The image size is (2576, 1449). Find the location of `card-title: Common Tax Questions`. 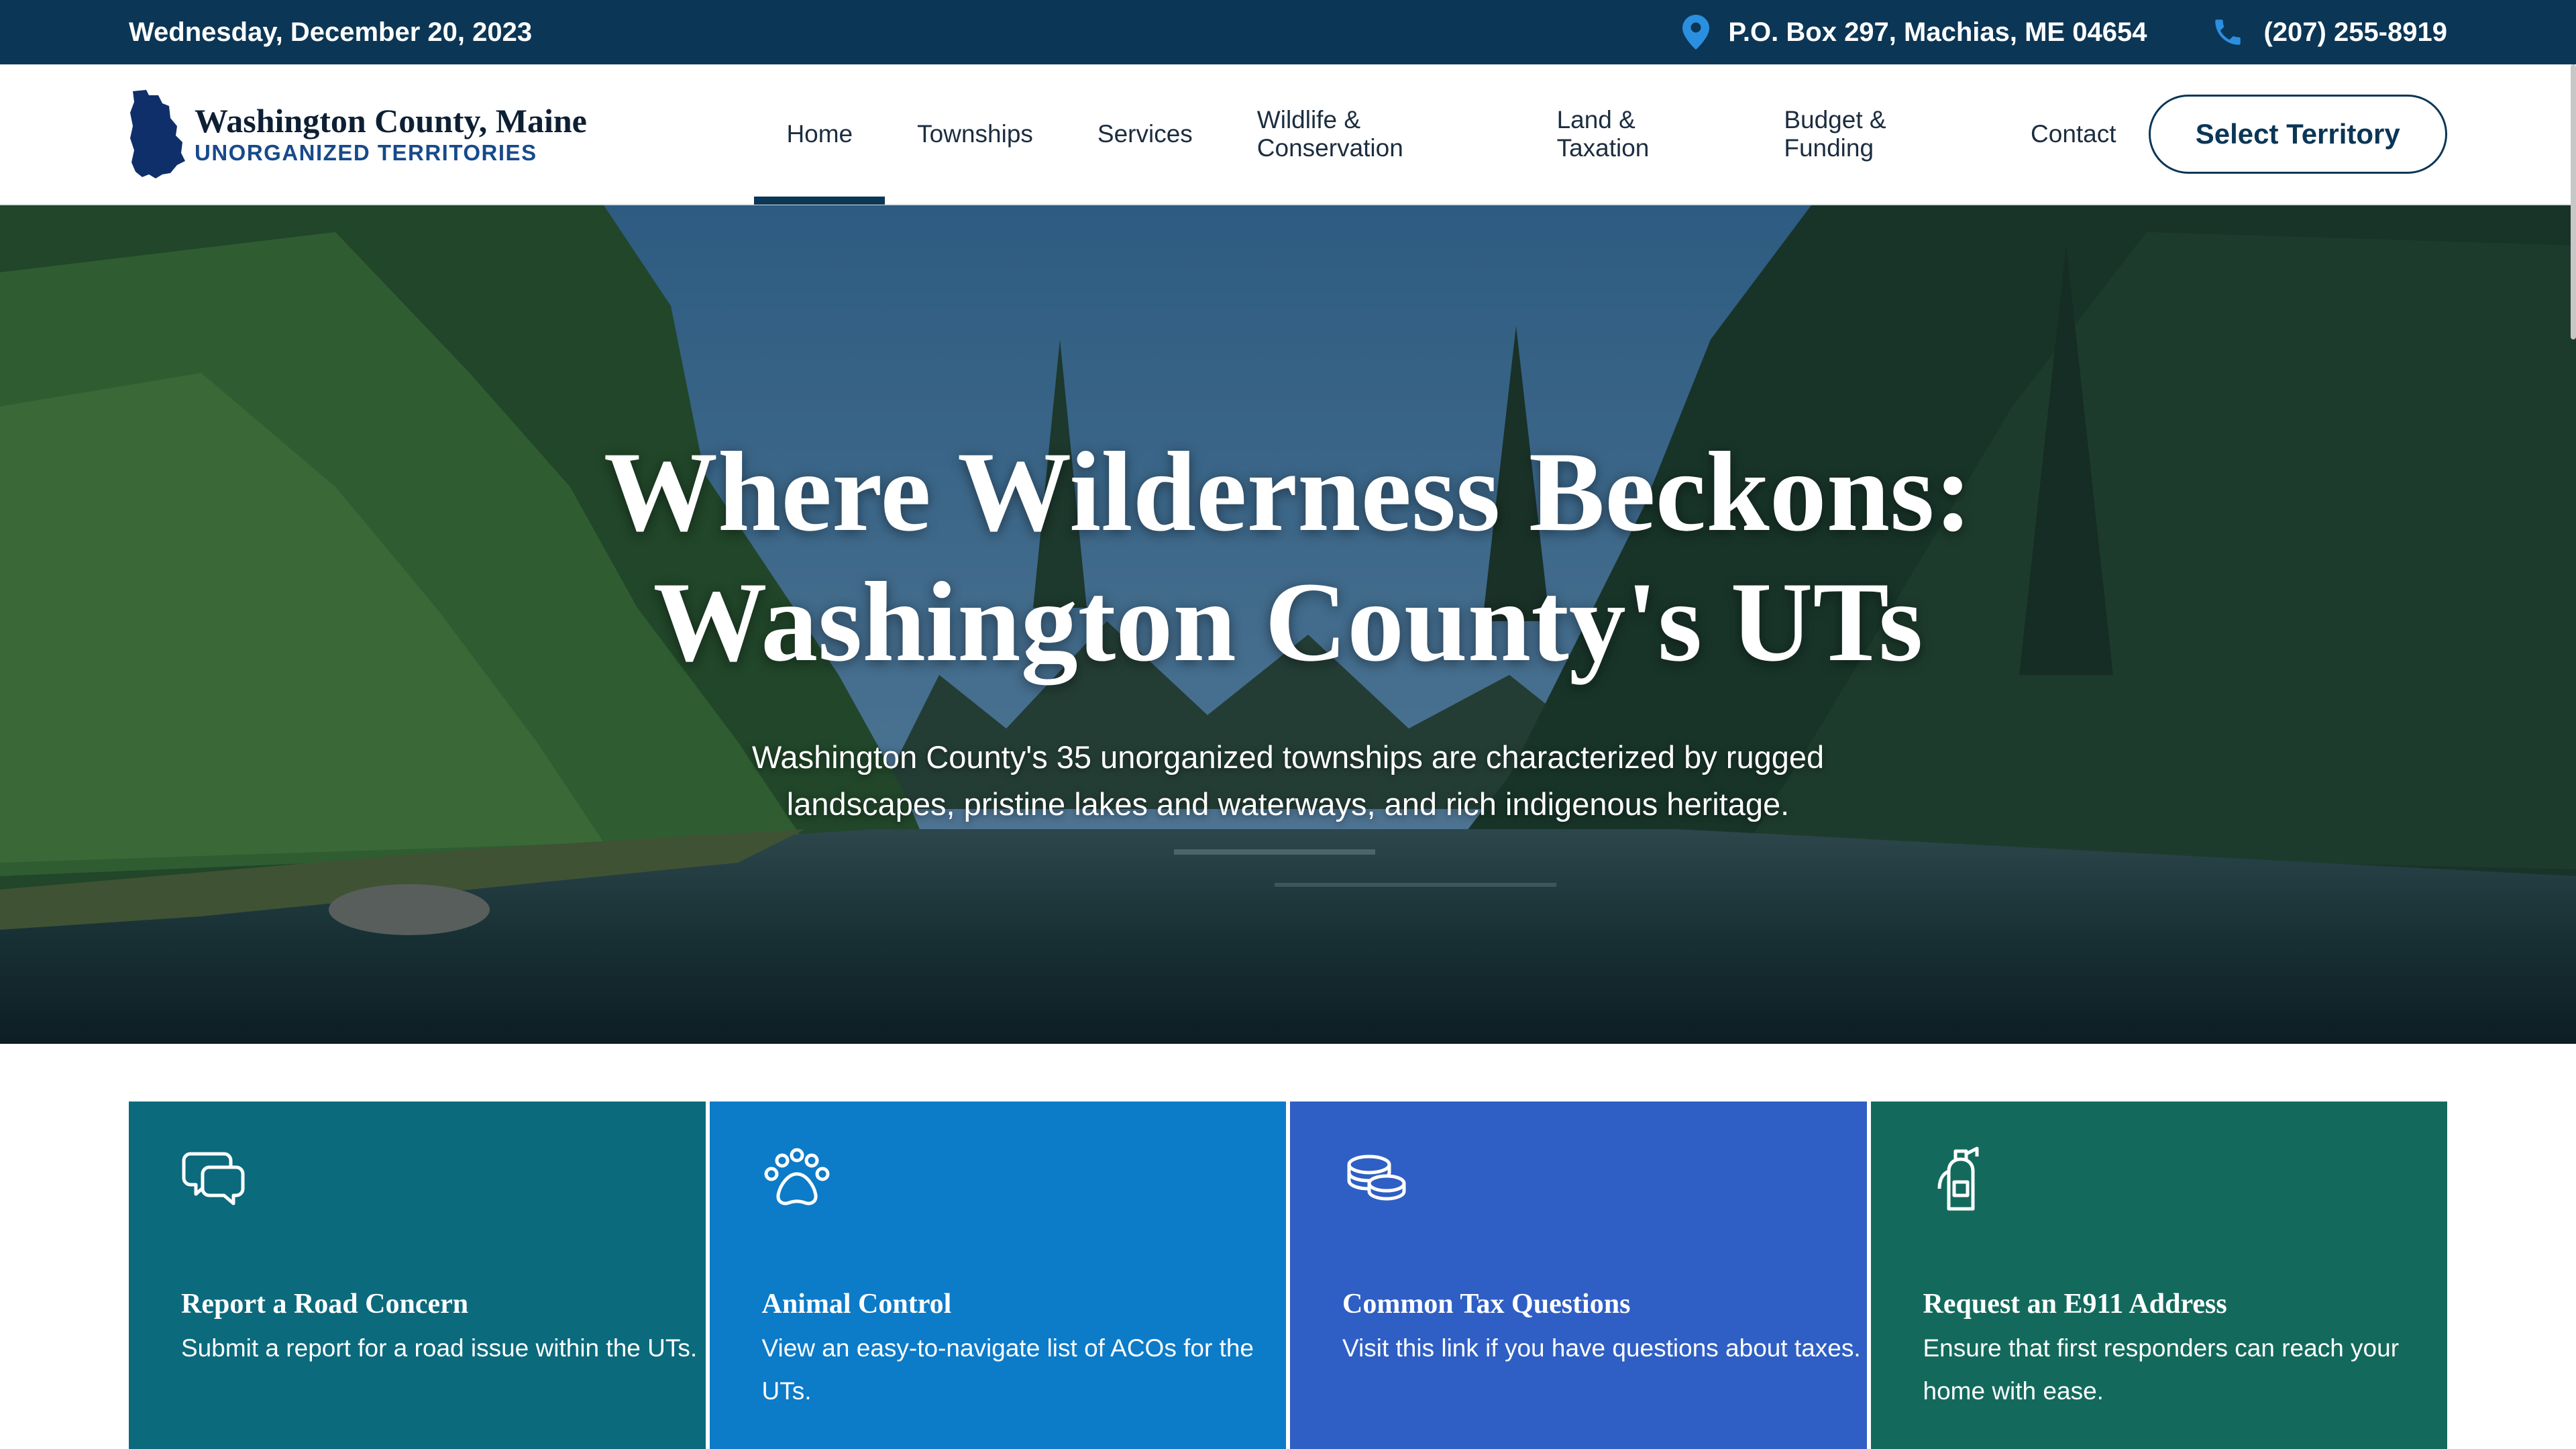

card-title: Common Tax Questions is located at coordinates (1486, 1304).